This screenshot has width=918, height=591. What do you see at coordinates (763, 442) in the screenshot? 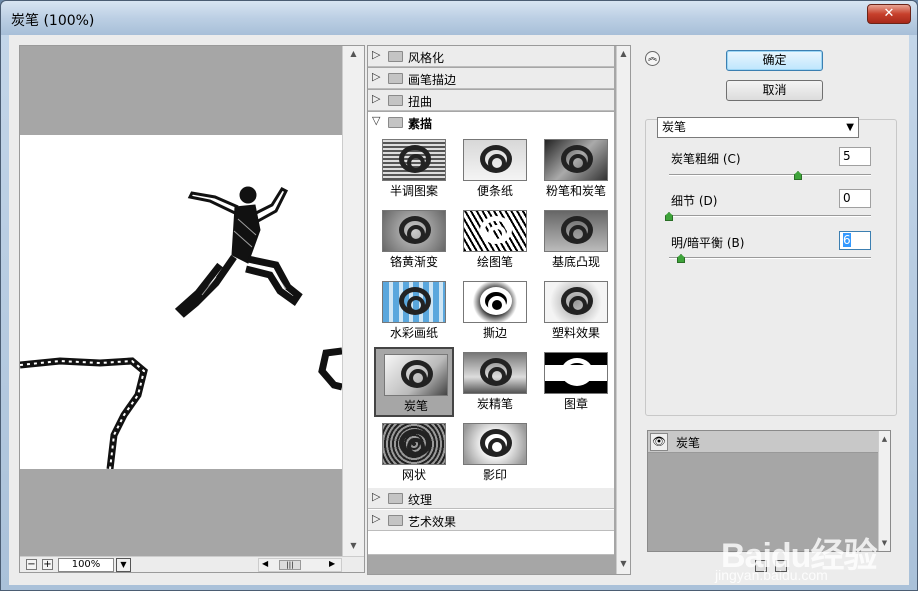
I see `effect-layer-row: 👁 炭笔` at bounding box center [763, 442].